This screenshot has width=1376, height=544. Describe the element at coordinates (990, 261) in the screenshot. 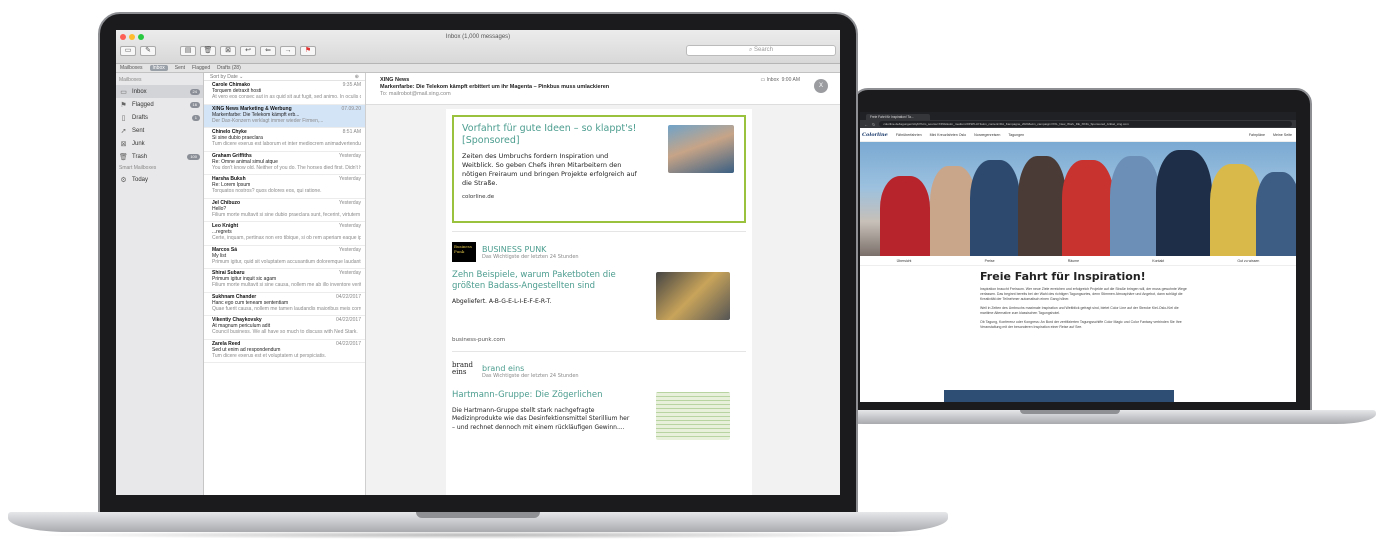

I see `subnav-item: Preise` at that location.